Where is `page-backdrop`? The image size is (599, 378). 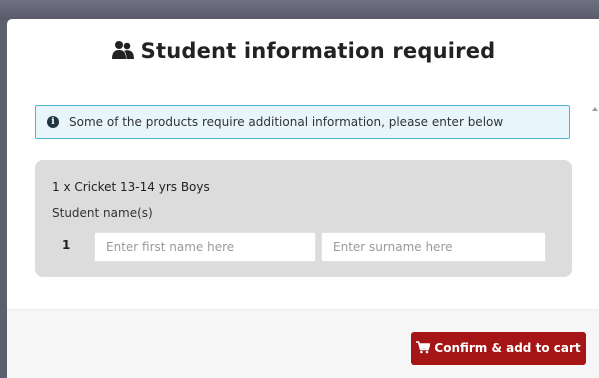
page-backdrop is located at coordinates (299, 10).